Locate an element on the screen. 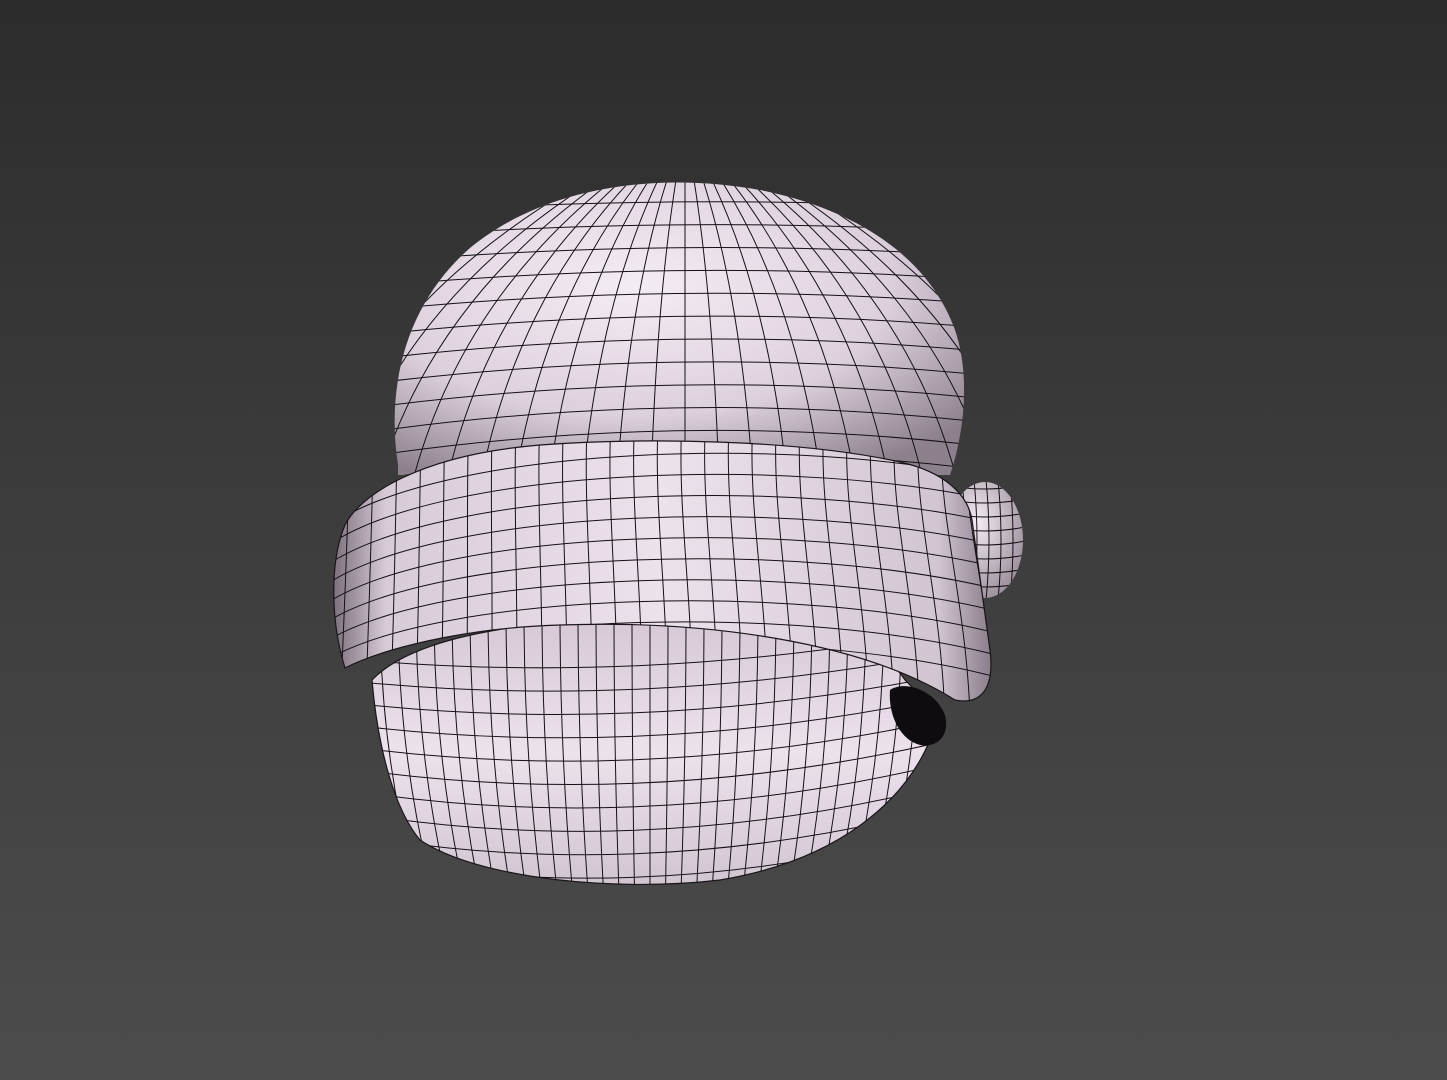 The width and height of the screenshot is (1447, 1080). inner-surface is located at coordinates (653, 751).